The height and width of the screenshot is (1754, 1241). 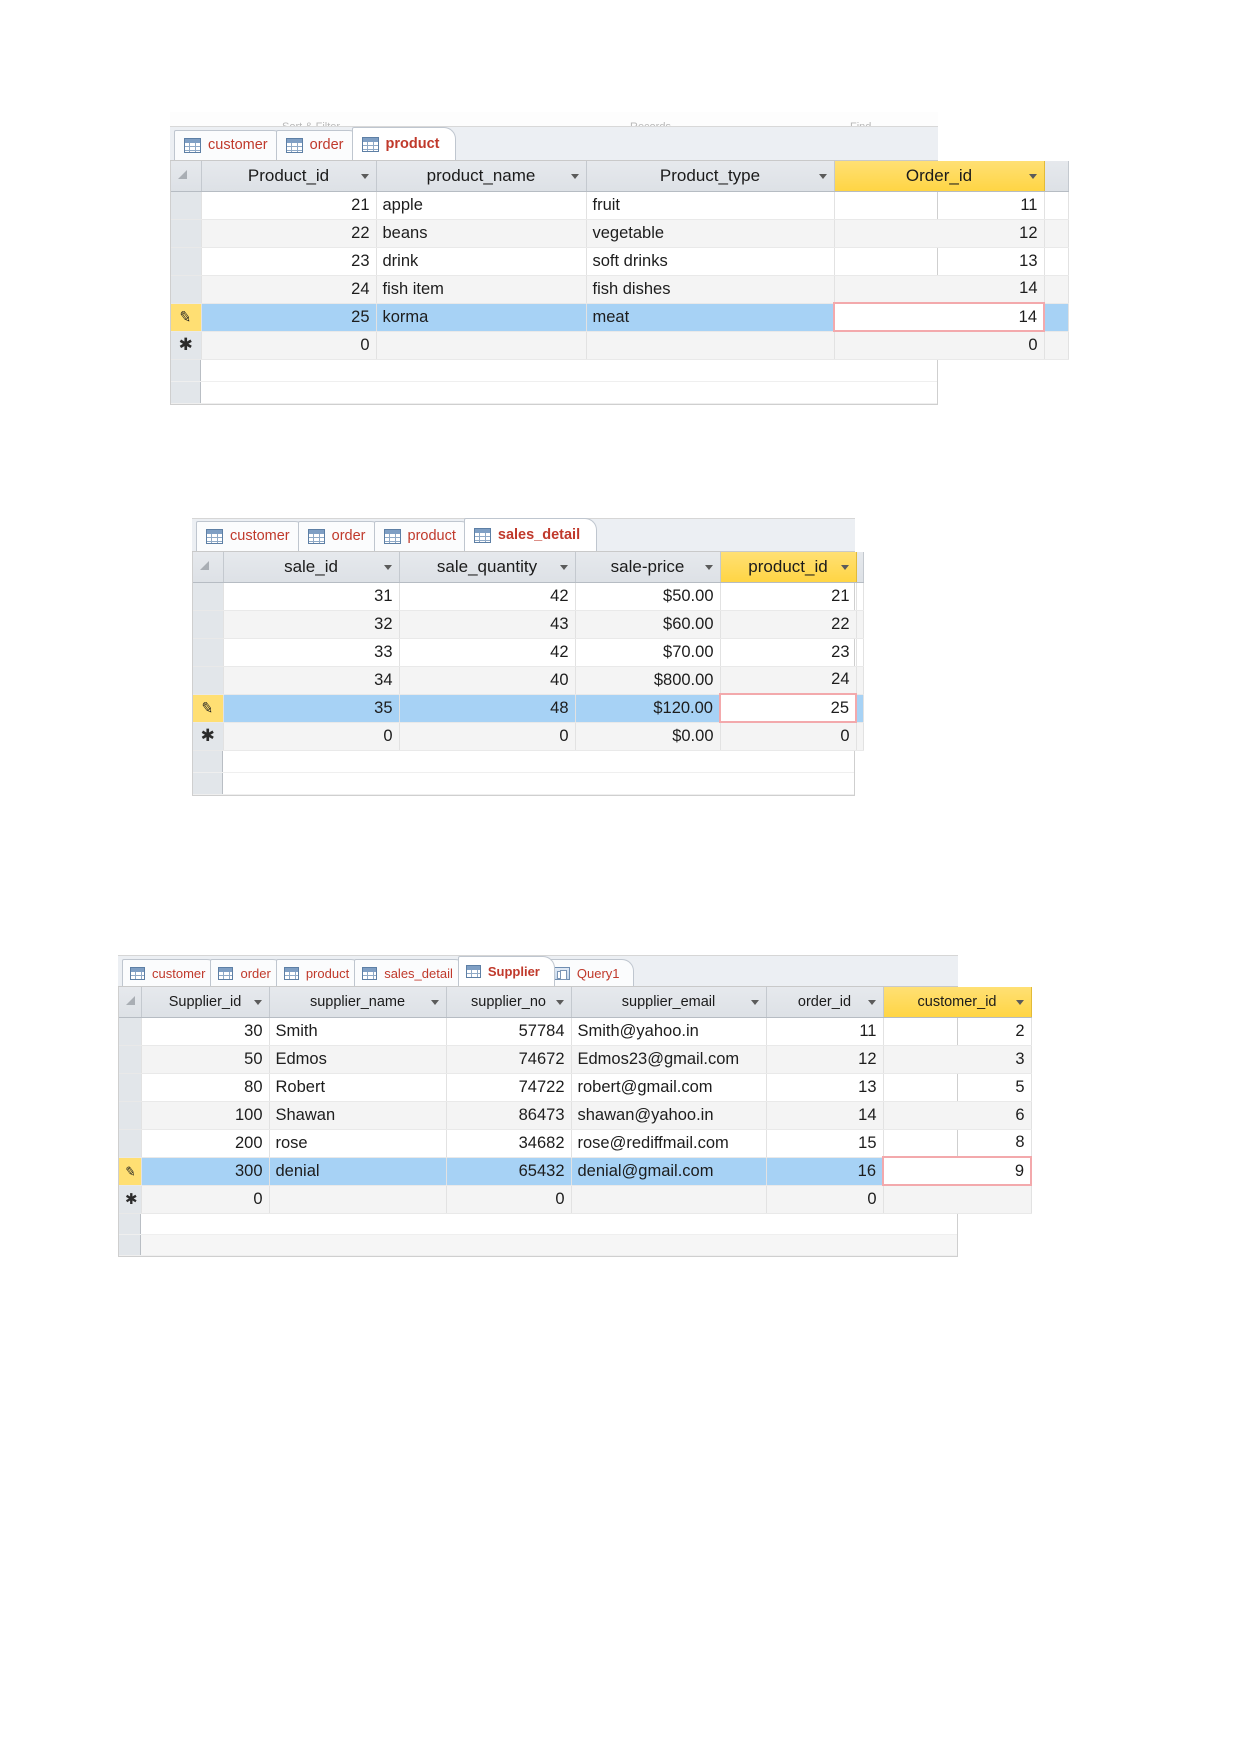 What do you see at coordinates (957, 1171) in the screenshot?
I see `cell-customer-id-active: 9` at bounding box center [957, 1171].